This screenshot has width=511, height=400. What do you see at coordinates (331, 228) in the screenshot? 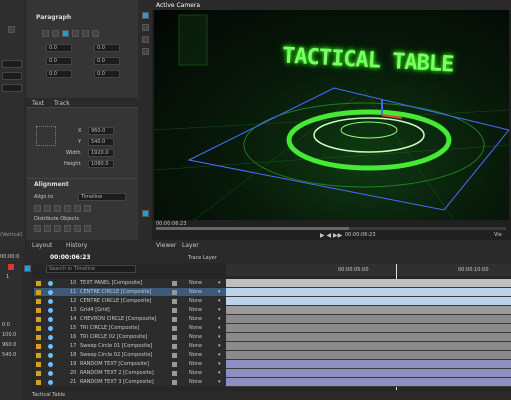
I see `viewer-scrubber` at bounding box center [331, 228].